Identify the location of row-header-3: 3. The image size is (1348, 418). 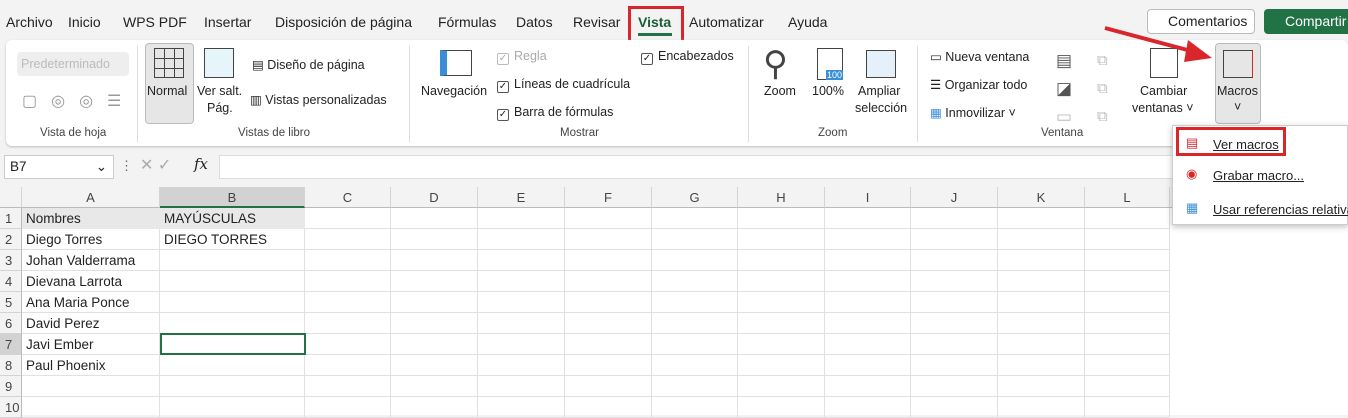
(11, 260).